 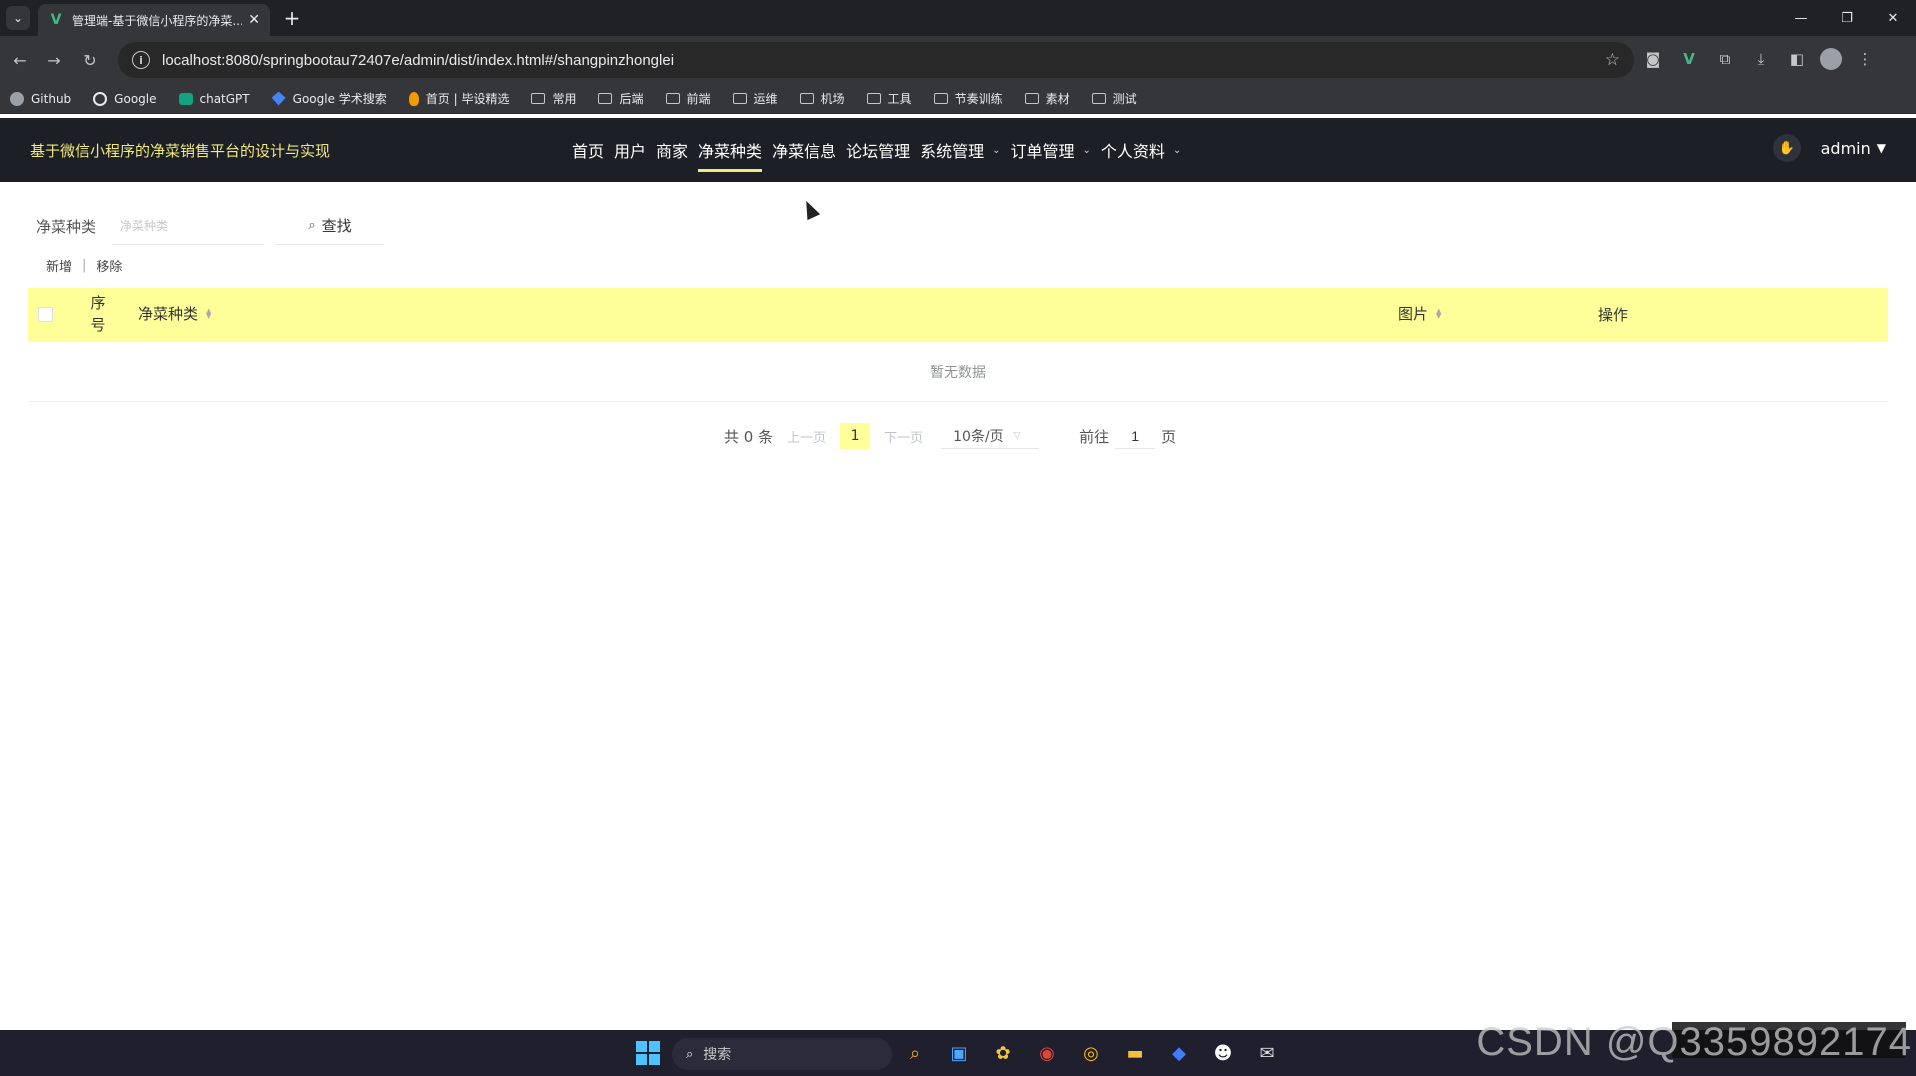 What do you see at coordinates (958, 372) in the screenshot?
I see `empty-state-text: 暂无数据` at bounding box center [958, 372].